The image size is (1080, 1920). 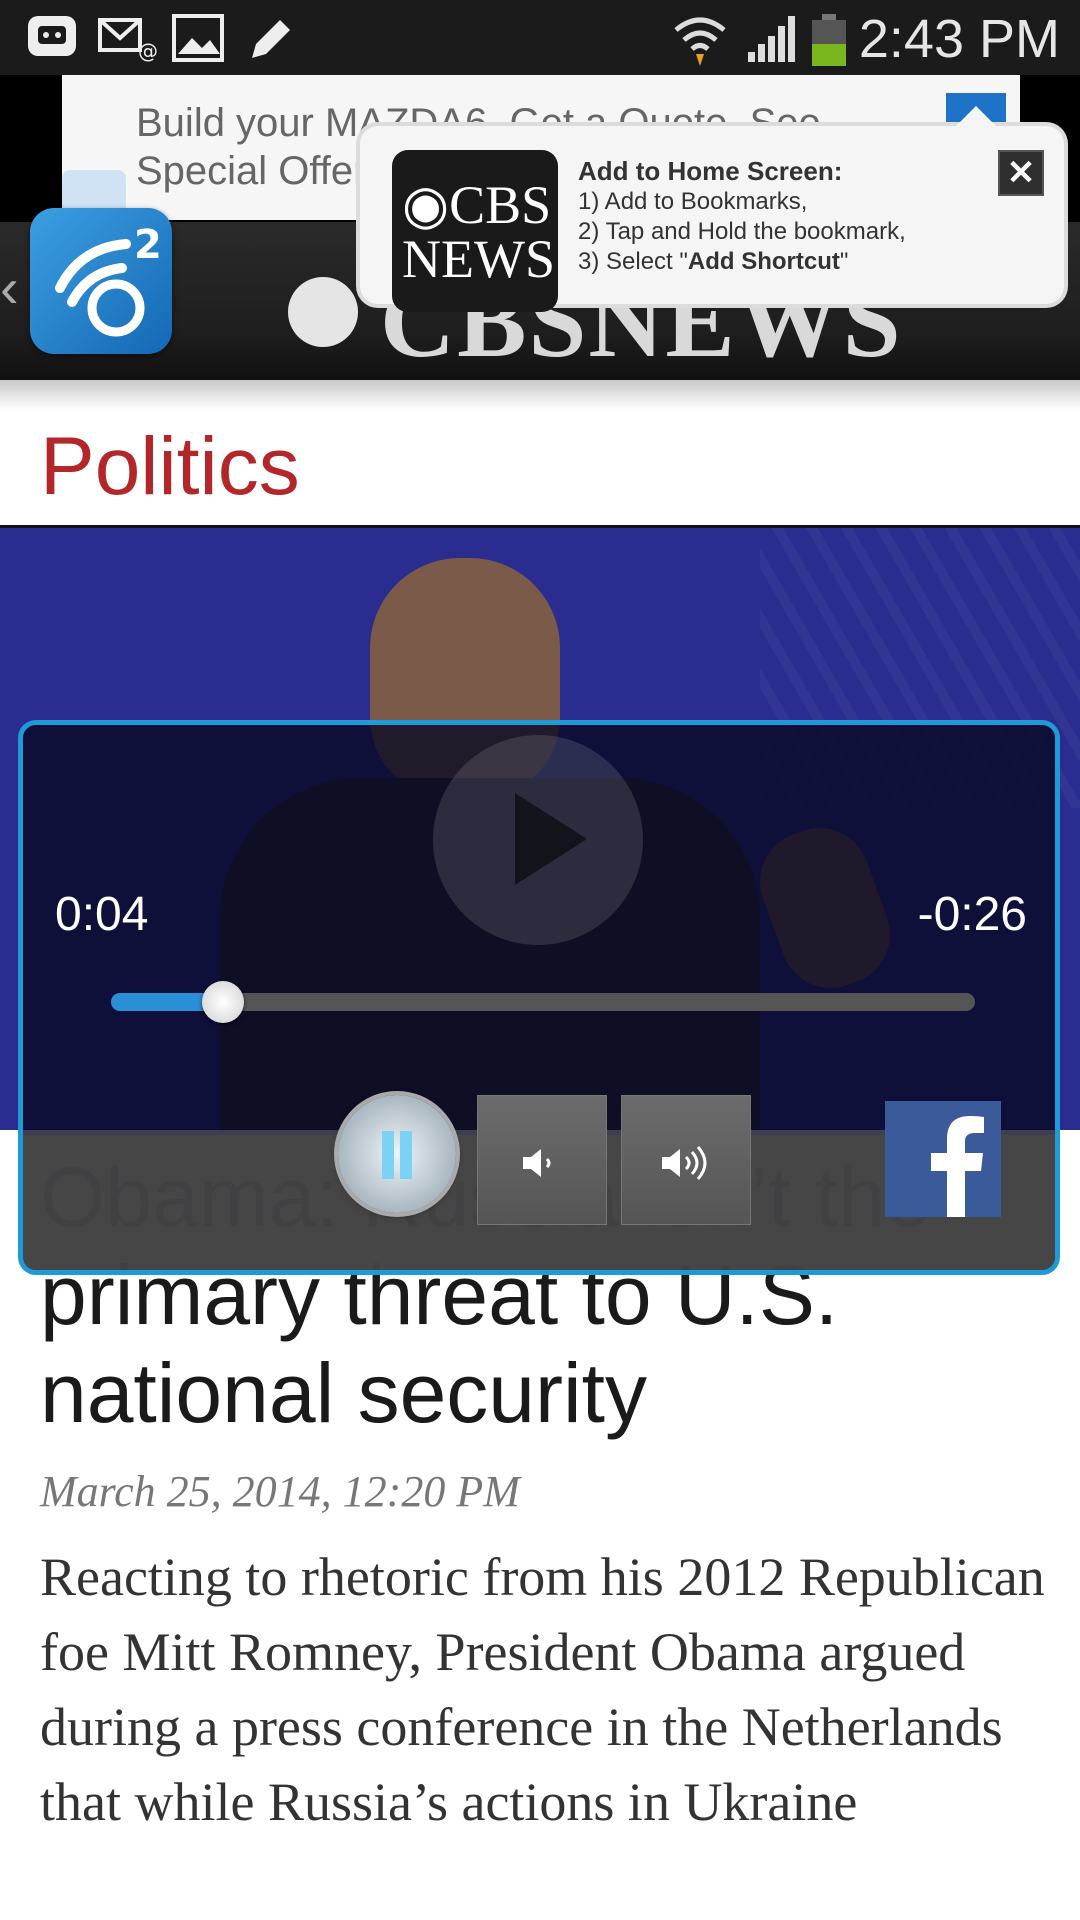 I want to click on pause-bar-right, so click(x=406, y=1155).